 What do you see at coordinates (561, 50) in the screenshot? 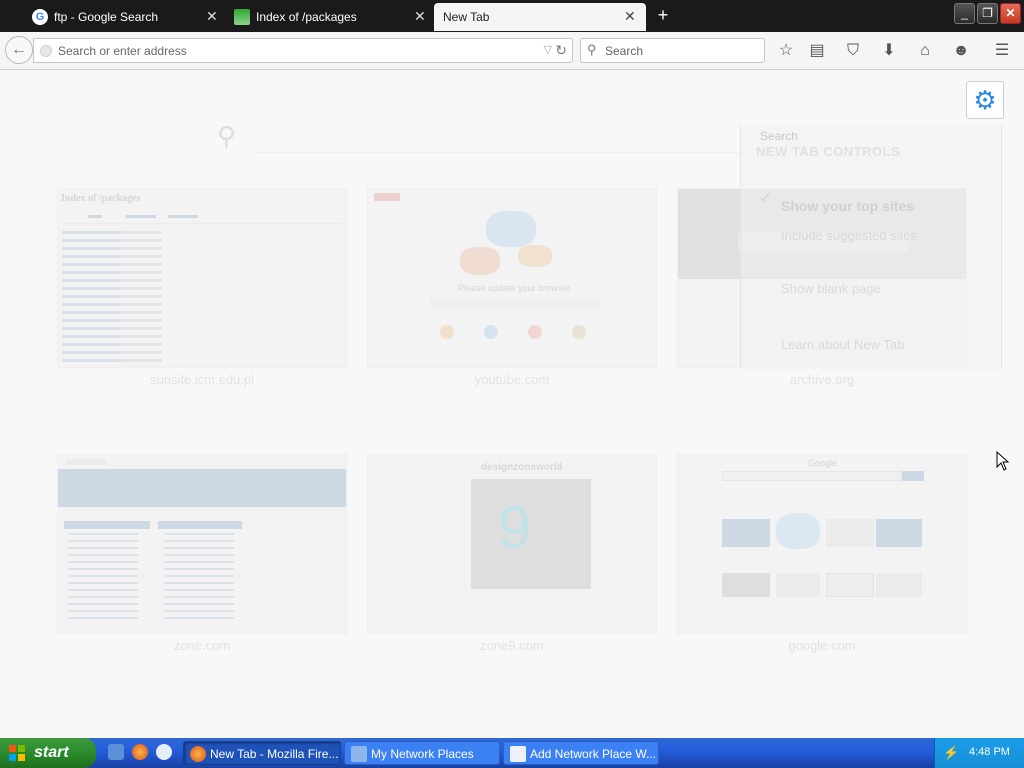
I see `reload-icon: ↻` at bounding box center [561, 50].